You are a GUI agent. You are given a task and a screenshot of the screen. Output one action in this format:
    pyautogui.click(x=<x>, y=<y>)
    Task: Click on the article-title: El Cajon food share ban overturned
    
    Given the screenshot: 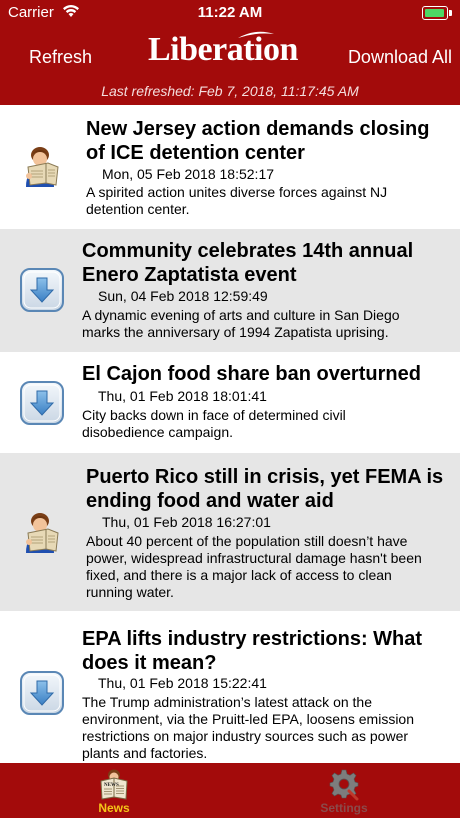 What is the action you would take?
    pyautogui.click(x=251, y=374)
    